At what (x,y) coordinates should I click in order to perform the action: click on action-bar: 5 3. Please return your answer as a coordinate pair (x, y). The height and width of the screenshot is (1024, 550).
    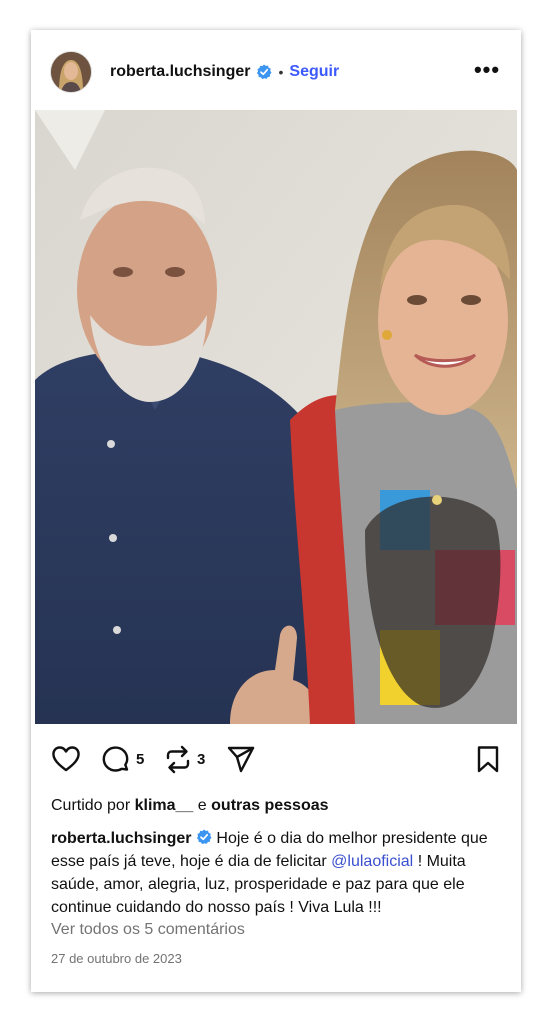
    Looking at the image, I should click on (276, 760).